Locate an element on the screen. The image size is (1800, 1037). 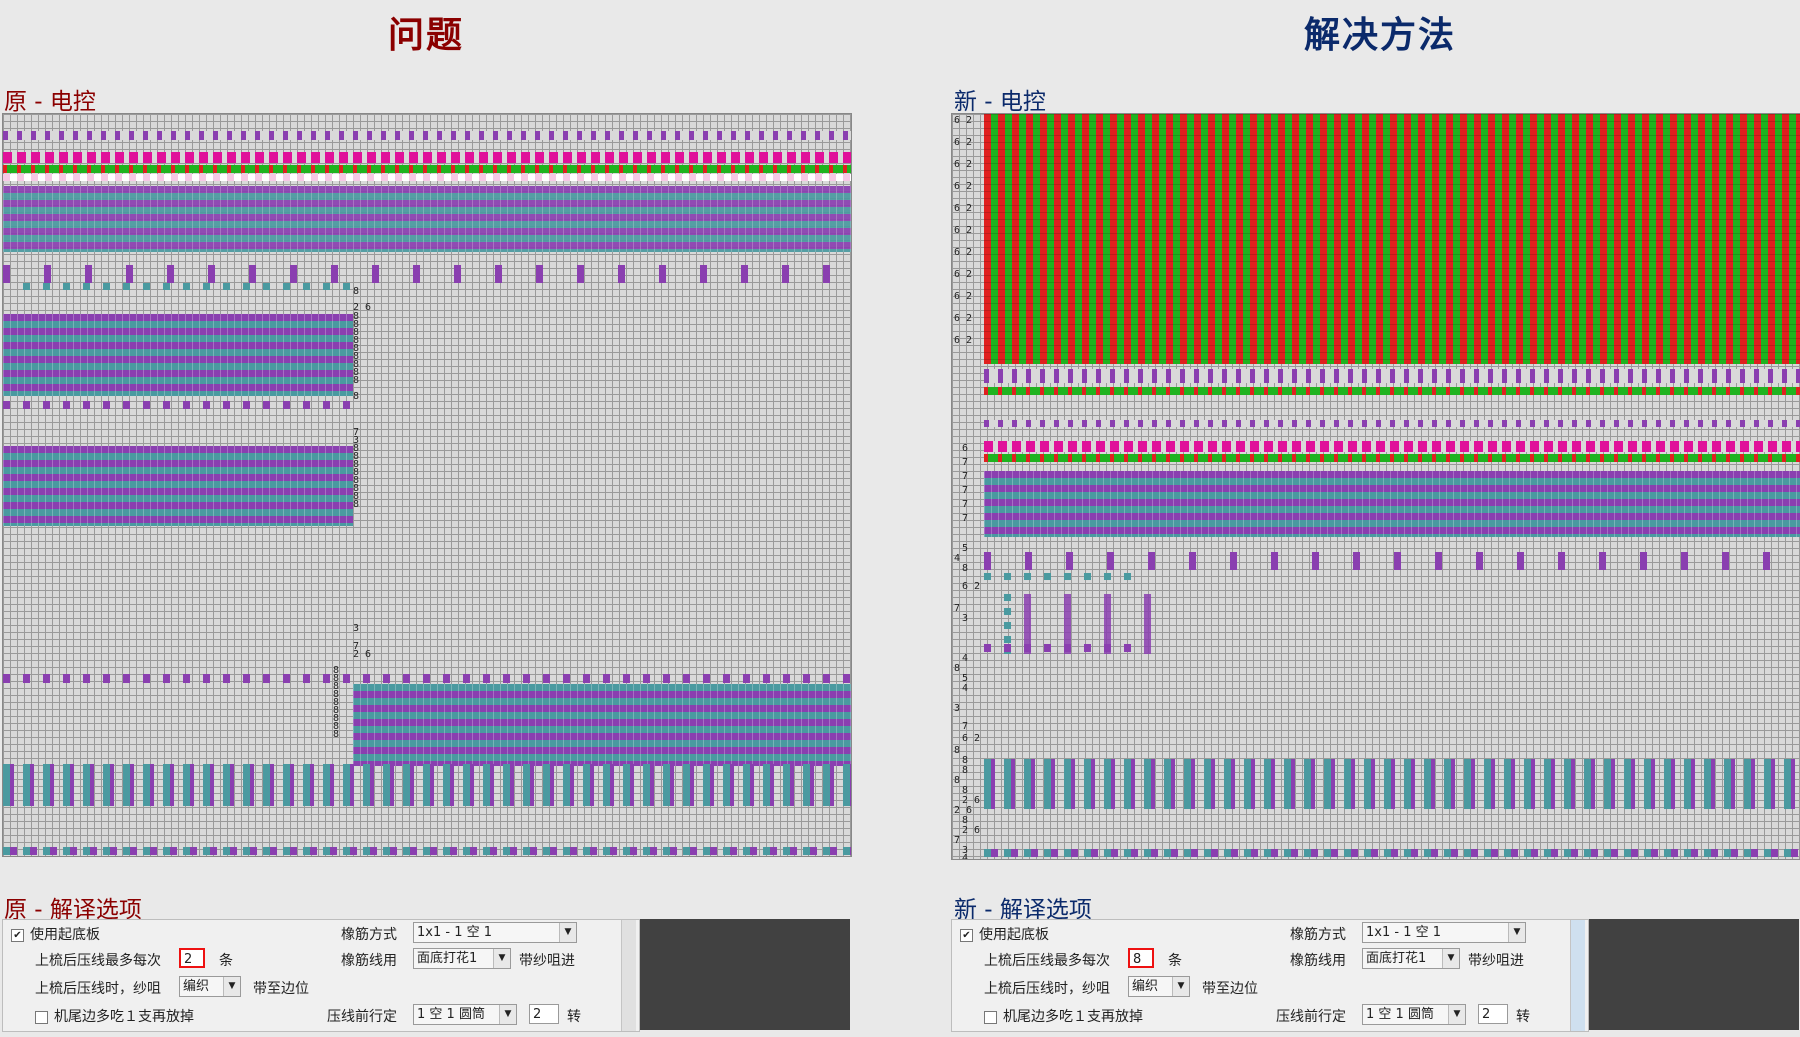
band-white-pink is located at coordinates (427, 177).